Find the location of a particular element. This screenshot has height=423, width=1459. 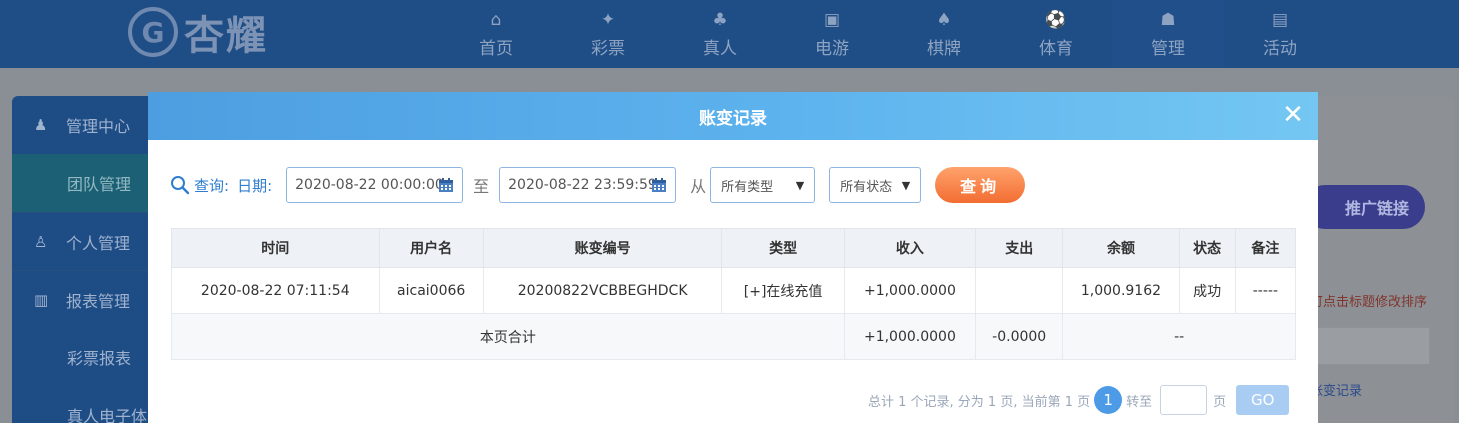

sidebar-item-management-center: ♟ 管理中心 is located at coordinates (87, 125).